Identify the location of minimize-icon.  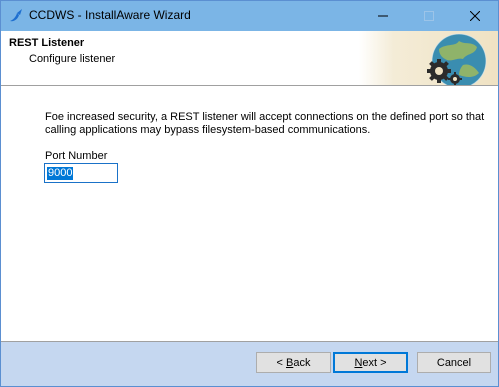
(383, 16).